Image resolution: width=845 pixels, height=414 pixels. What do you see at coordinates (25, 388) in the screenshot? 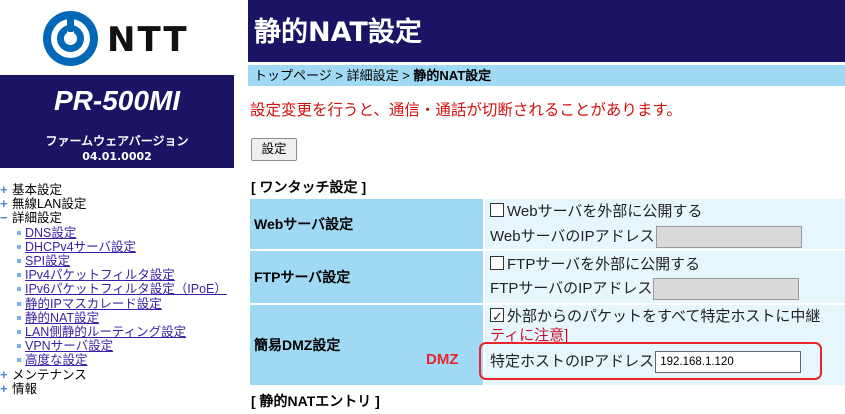
I see `sidebar-group-label: 情報` at bounding box center [25, 388].